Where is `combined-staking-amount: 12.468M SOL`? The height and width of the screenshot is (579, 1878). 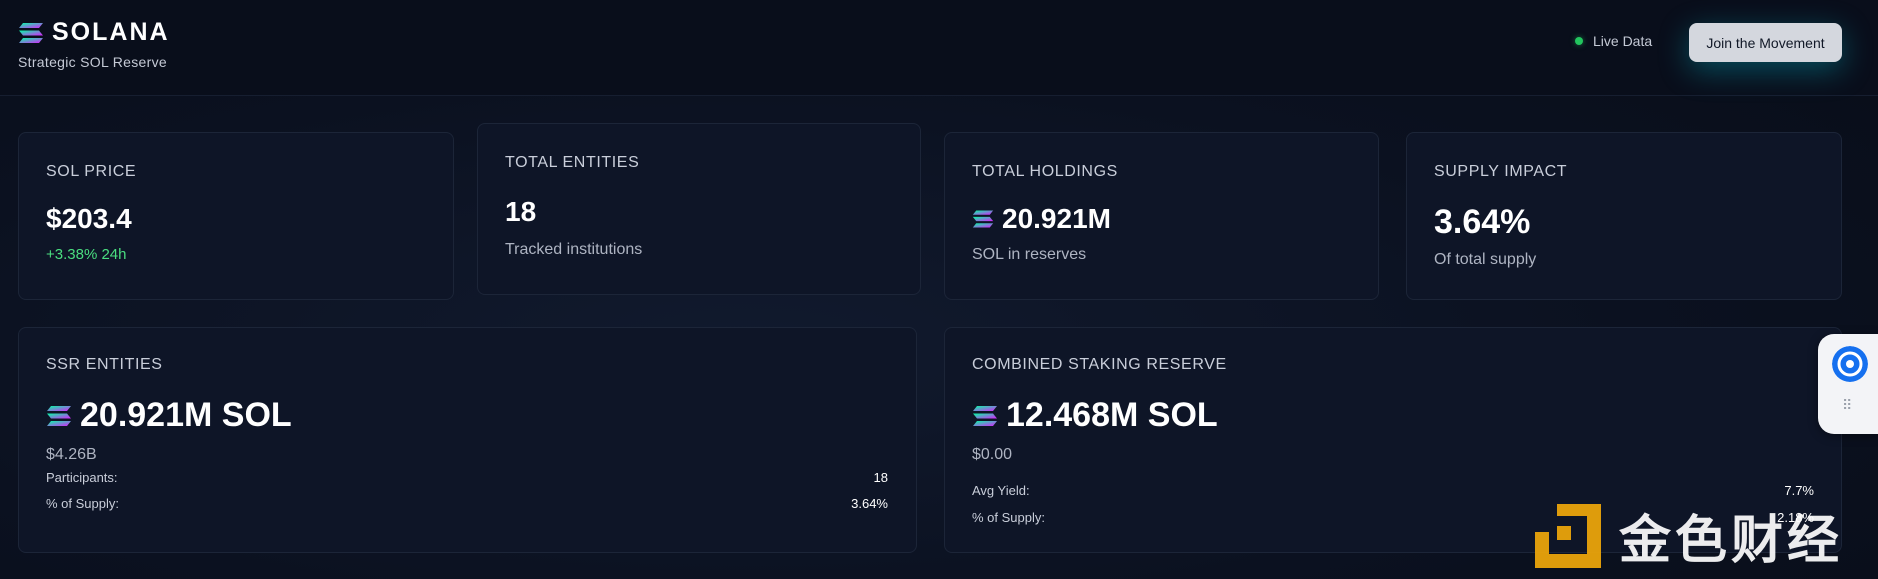
combined-staking-amount: 12.468M SOL is located at coordinates (1112, 415).